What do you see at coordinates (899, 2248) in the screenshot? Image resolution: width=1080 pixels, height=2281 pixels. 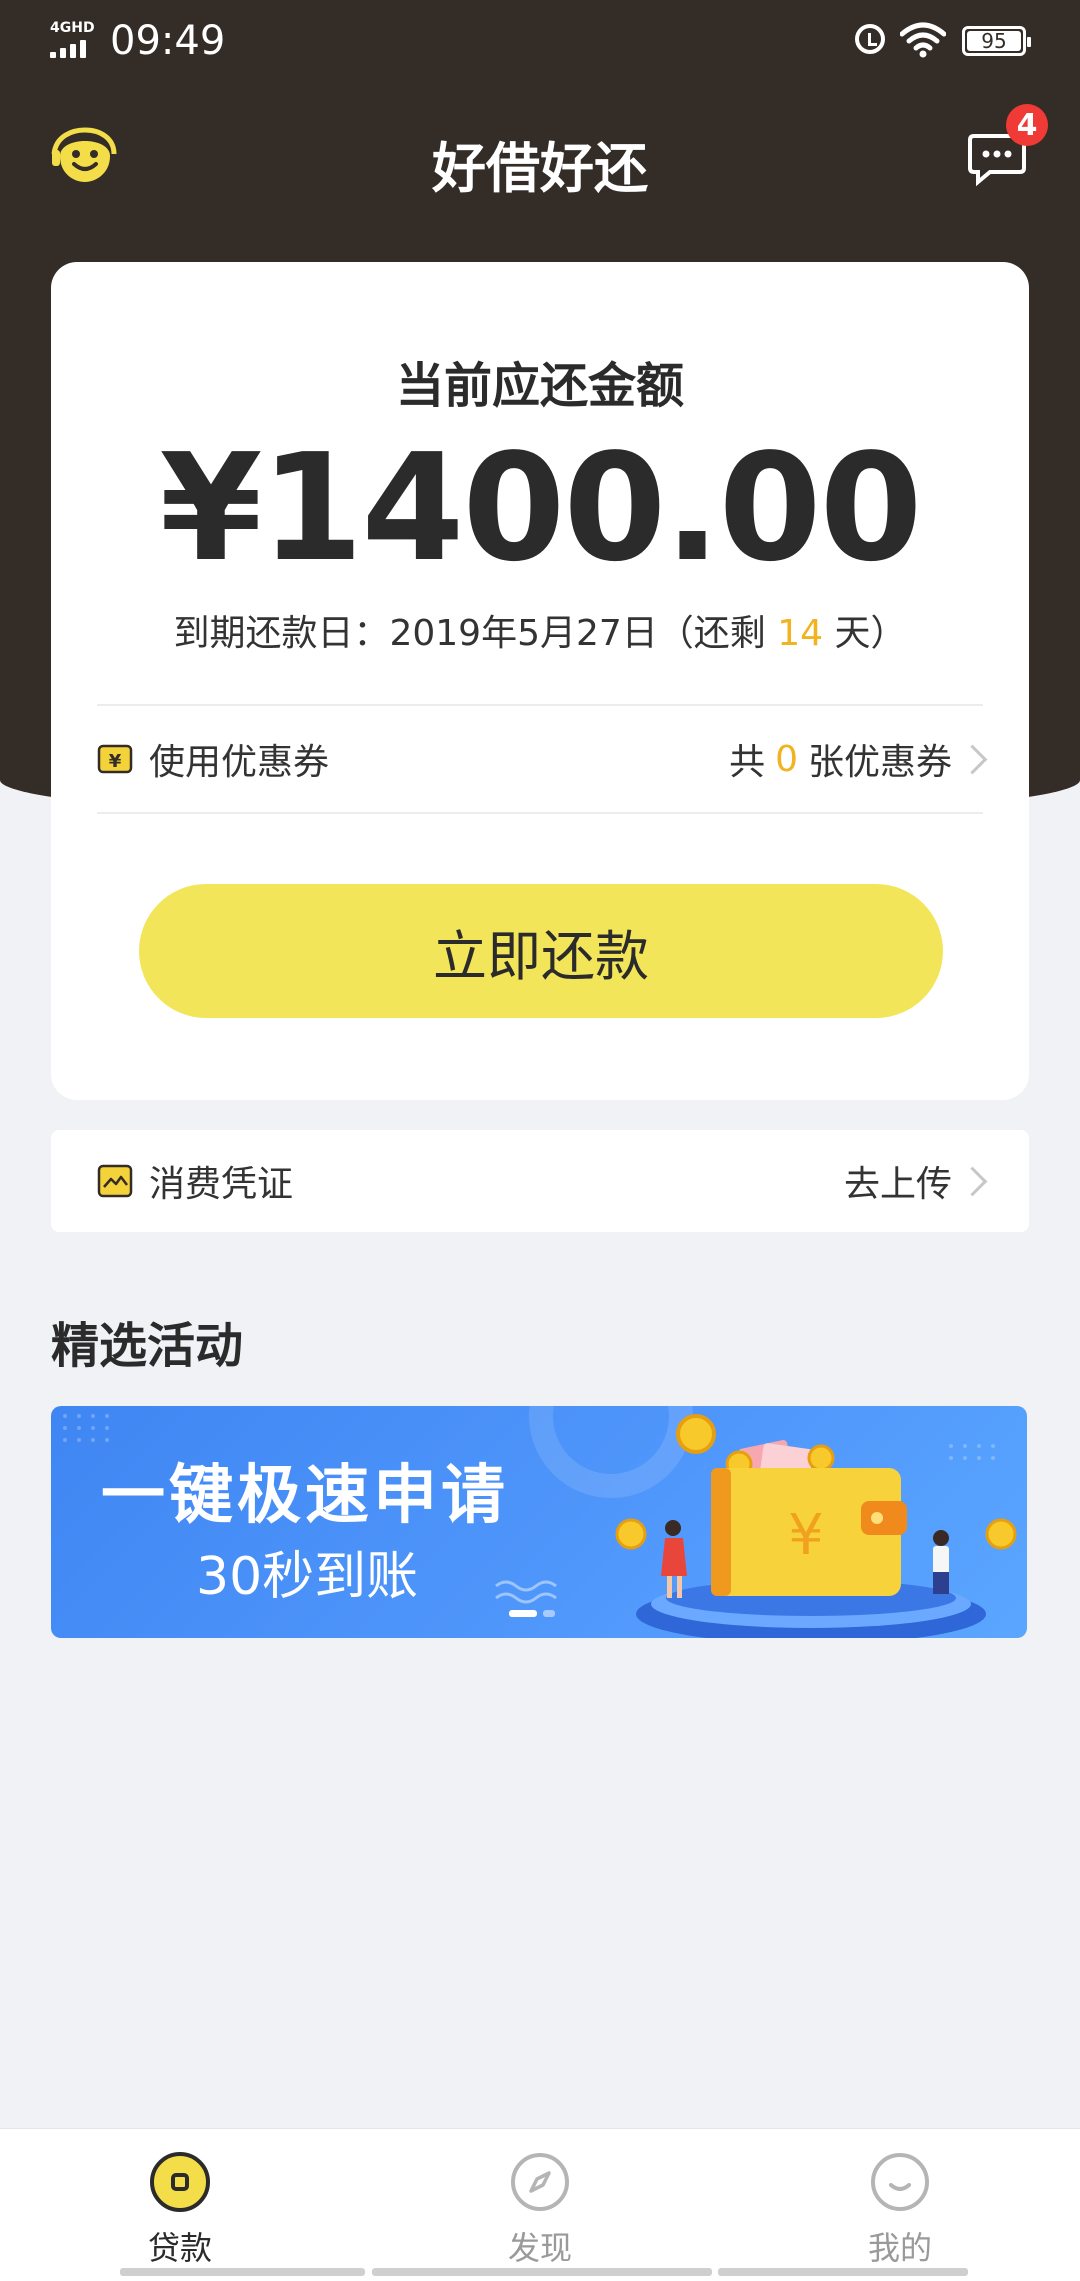 I see `nav-label-mine: 我的` at bounding box center [899, 2248].